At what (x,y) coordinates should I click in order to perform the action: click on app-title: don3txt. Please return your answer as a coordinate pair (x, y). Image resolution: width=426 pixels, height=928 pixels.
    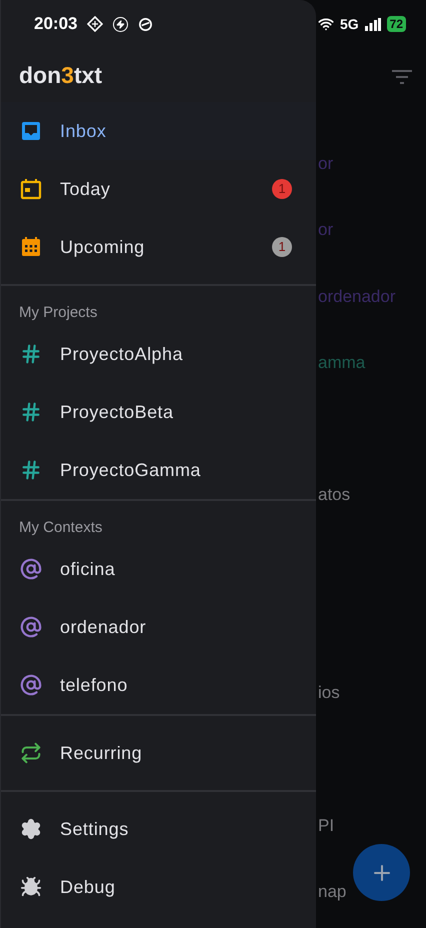
    Looking at the image, I should click on (61, 75).